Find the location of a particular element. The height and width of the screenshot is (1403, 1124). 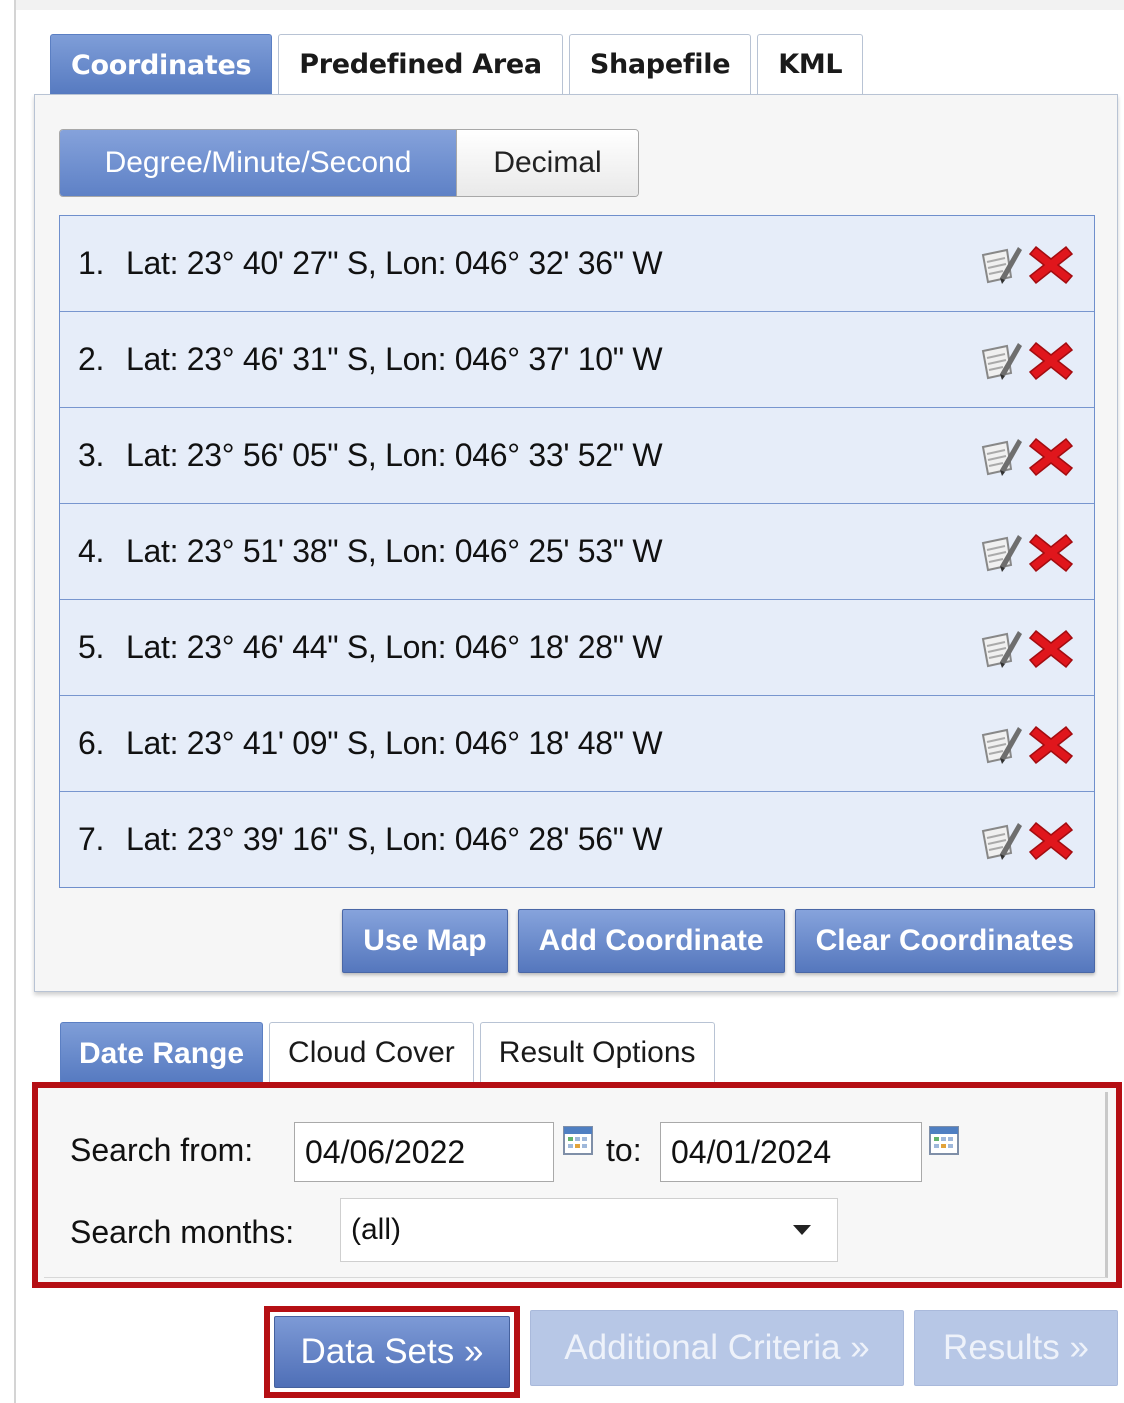

search-months-label: Search months: is located at coordinates (182, 1232).